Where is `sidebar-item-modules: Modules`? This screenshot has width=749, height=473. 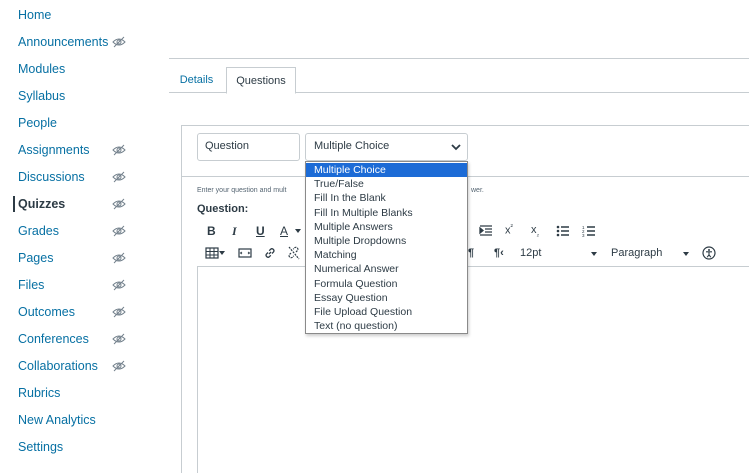 sidebar-item-modules: Modules is located at coordinates (75, 69).